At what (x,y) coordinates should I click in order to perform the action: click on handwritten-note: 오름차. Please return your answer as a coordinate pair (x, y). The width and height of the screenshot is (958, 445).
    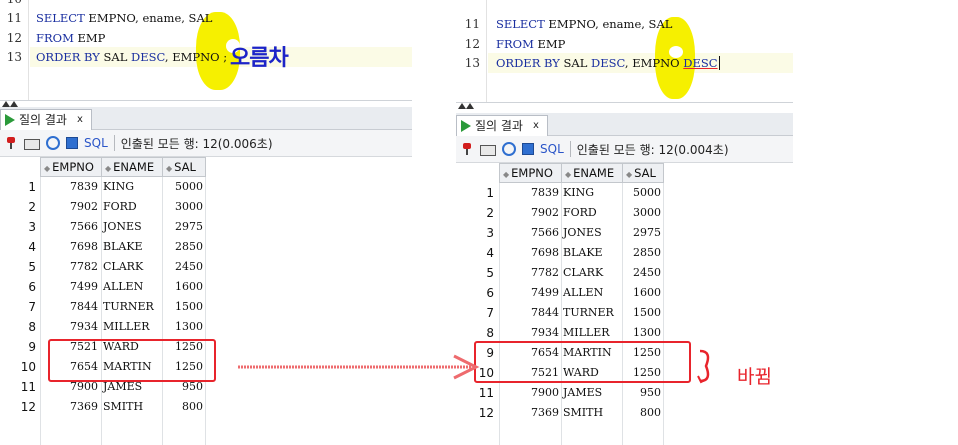
    Looking at the image, I should click on (259, 58).